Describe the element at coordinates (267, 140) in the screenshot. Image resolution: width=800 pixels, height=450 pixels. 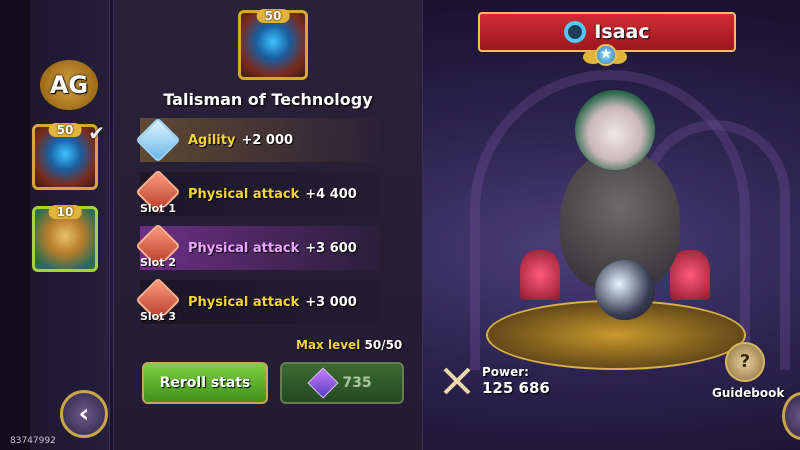
I see `stat-value: +2 000` at that location.